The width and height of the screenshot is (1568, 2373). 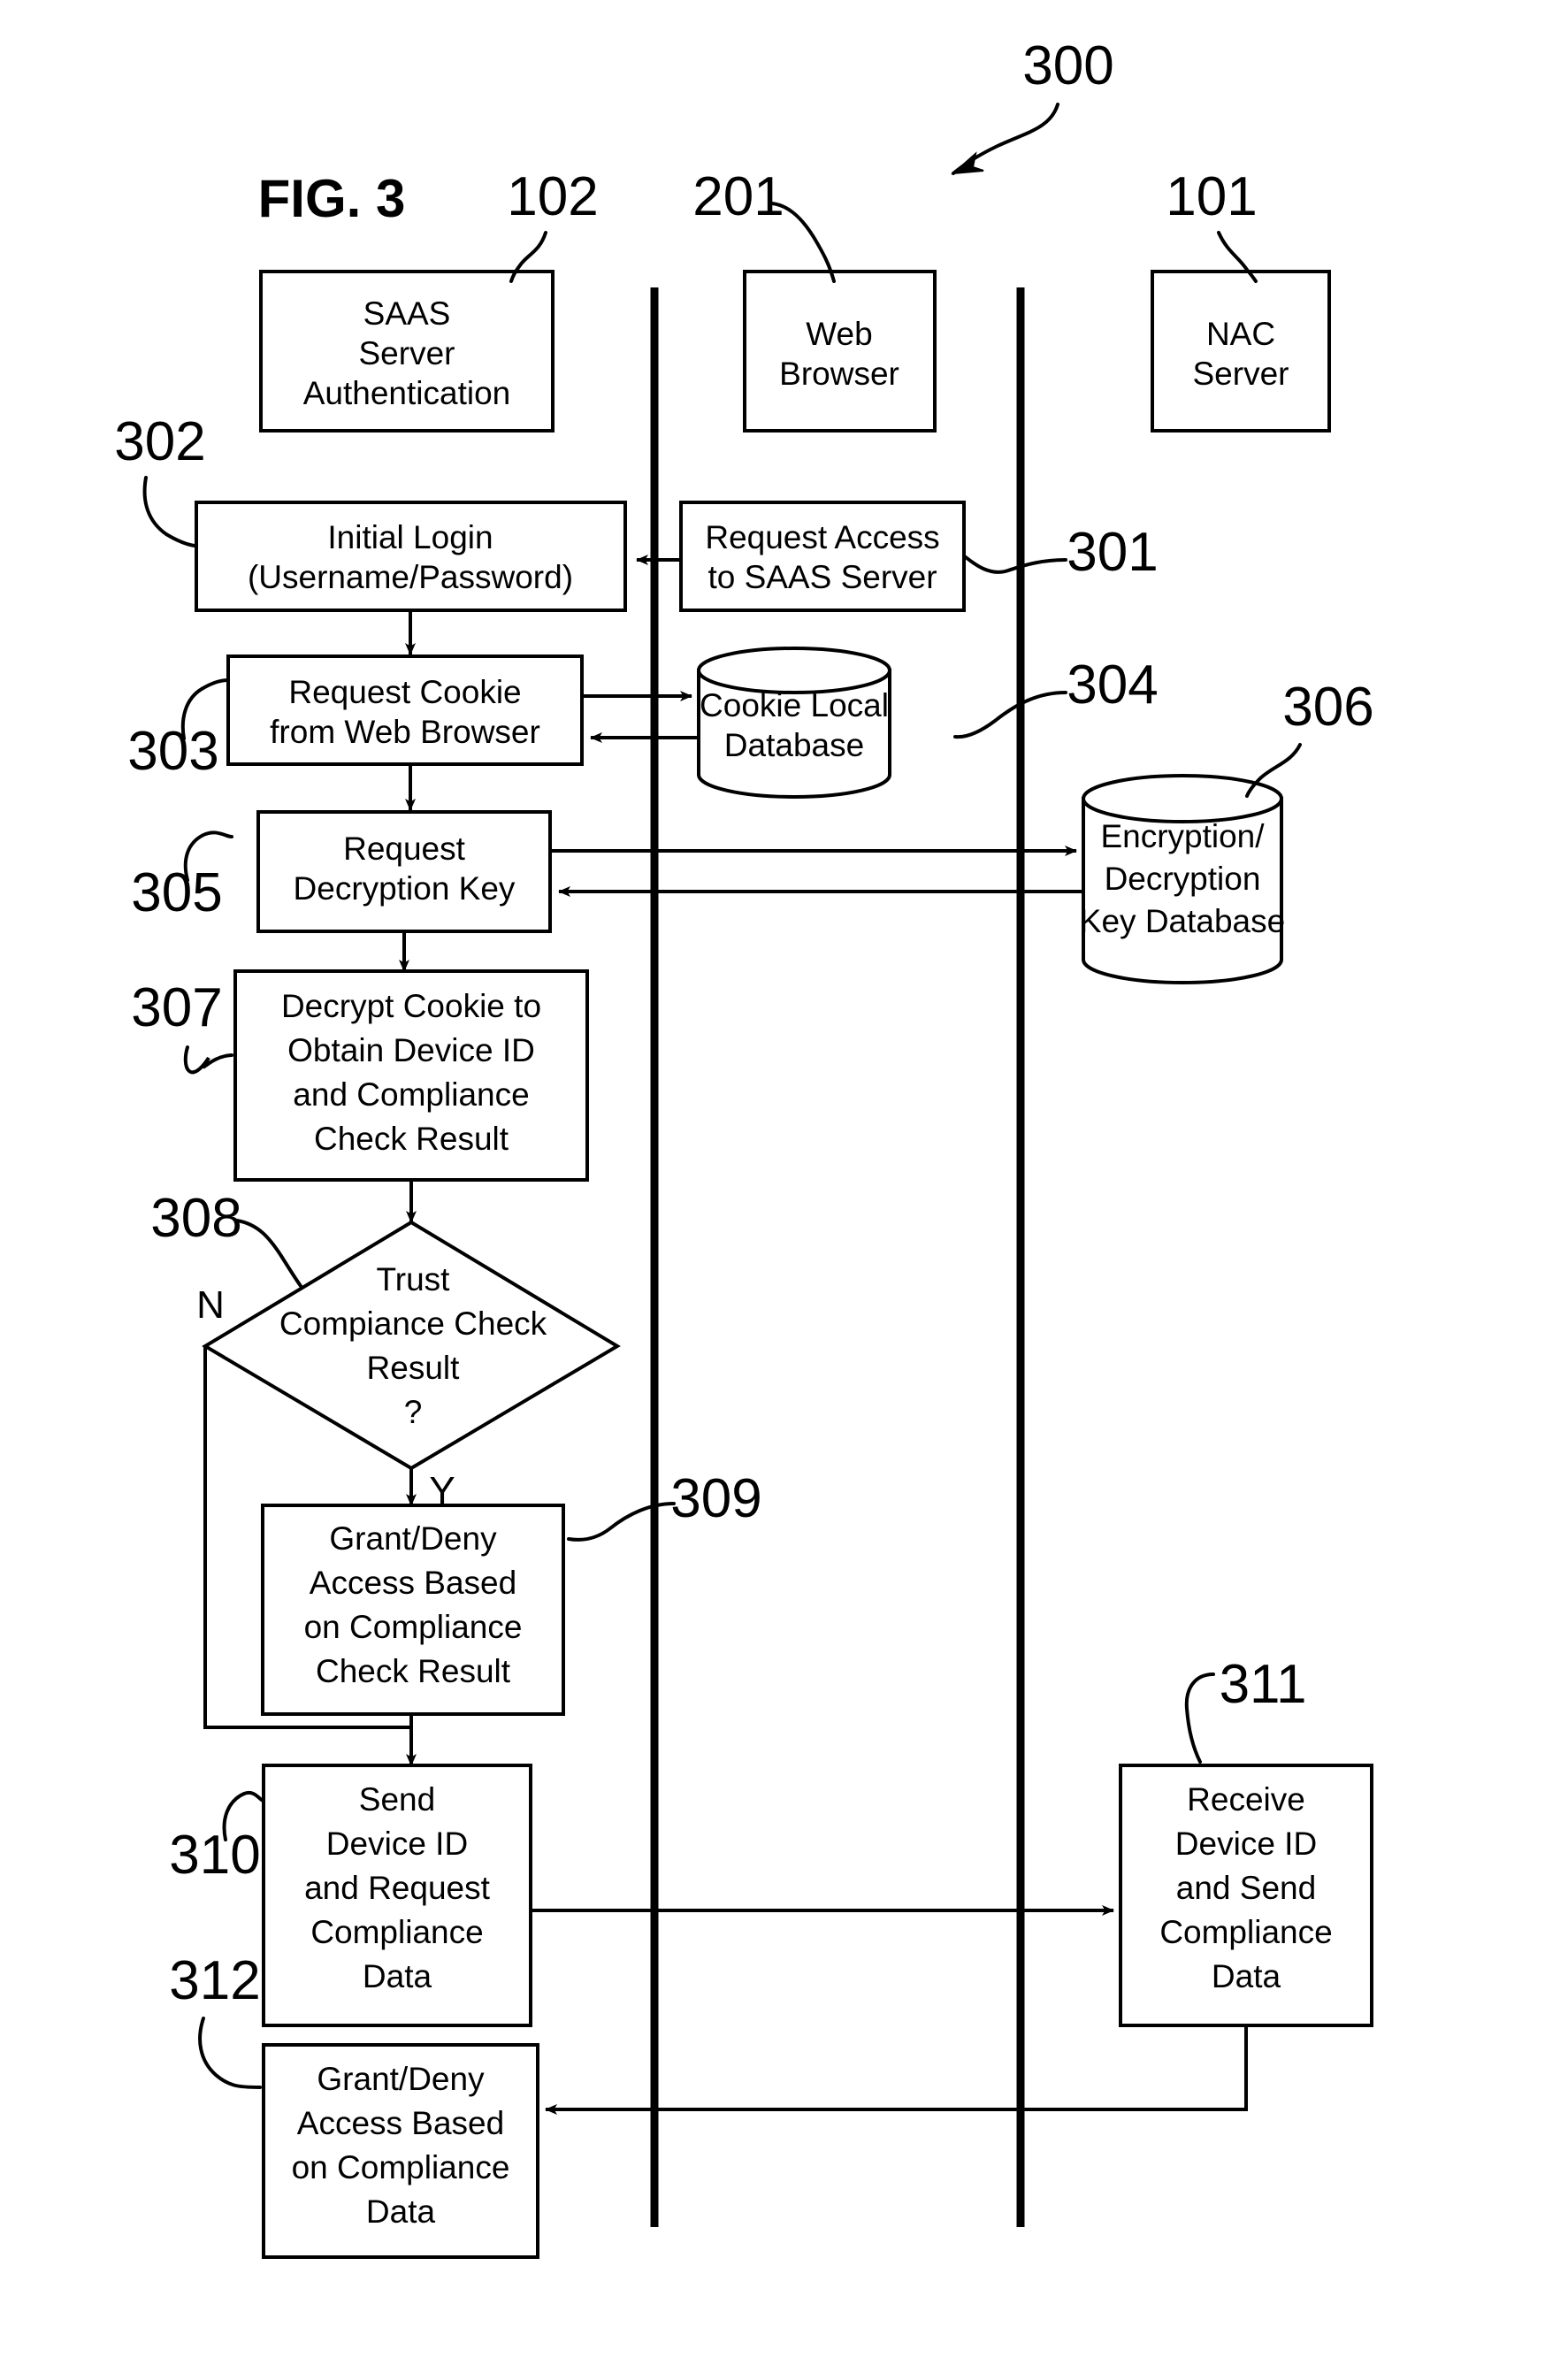 I want to click on node-309-line-2: on Compliance, so click(x=414, y=1627).